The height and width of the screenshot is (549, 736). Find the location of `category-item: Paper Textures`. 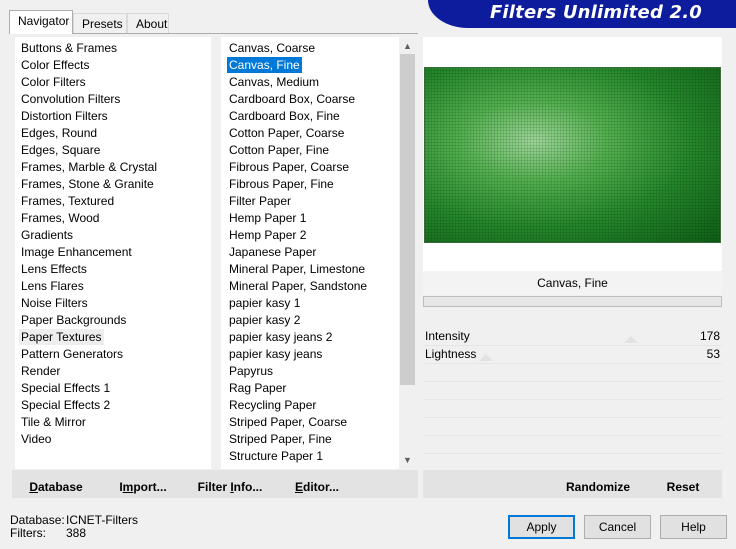

category-item: Paper Textures is located at coordinates (61, 337).